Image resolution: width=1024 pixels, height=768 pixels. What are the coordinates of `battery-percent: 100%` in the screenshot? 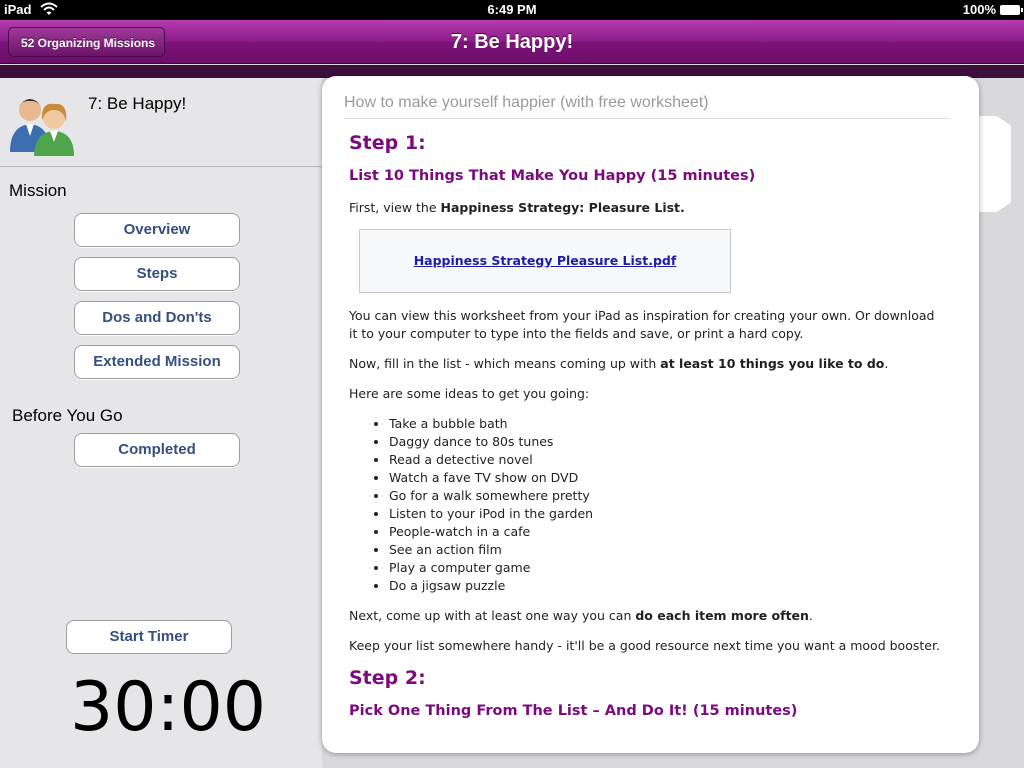 It's located at (979, 9).